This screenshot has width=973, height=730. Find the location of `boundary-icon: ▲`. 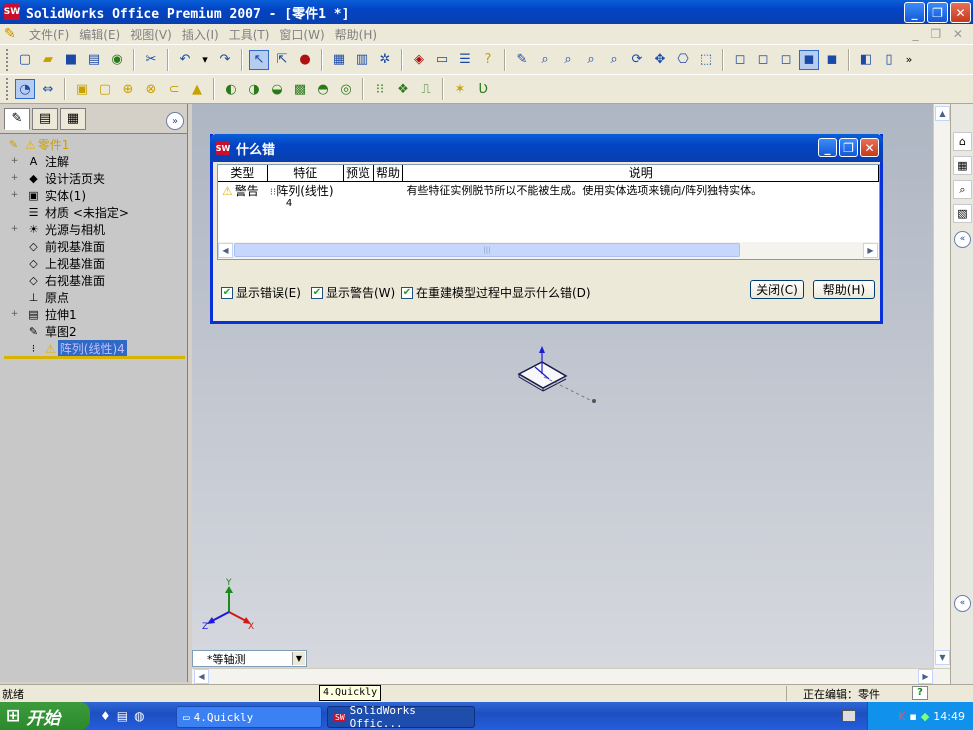

boundary-icon: ▲ is located at coordinates (197, 89).